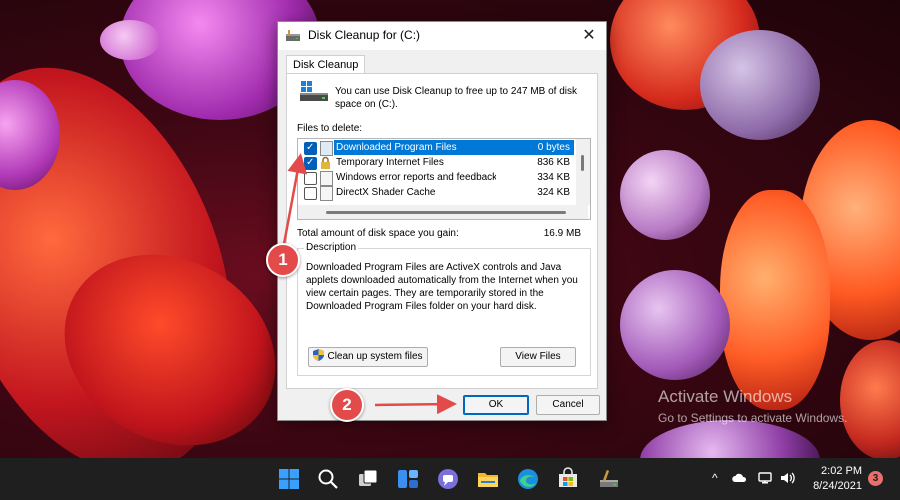  What do you see at coordinates (319, 355) in the screenshot?
I see `uac-shield-icon` at bounding box center [319, 355].